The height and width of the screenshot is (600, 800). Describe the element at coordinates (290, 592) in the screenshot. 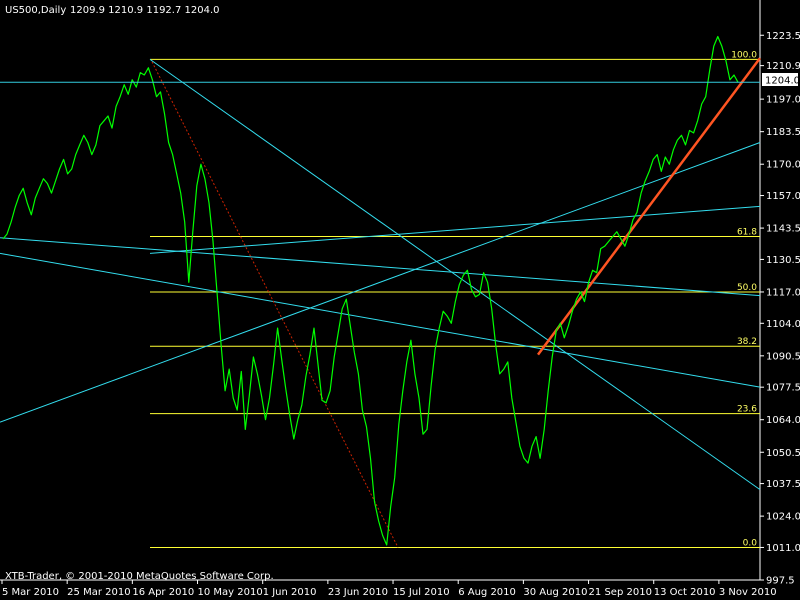

I see `x-tick-label: 1 Jun 2010` at that location.